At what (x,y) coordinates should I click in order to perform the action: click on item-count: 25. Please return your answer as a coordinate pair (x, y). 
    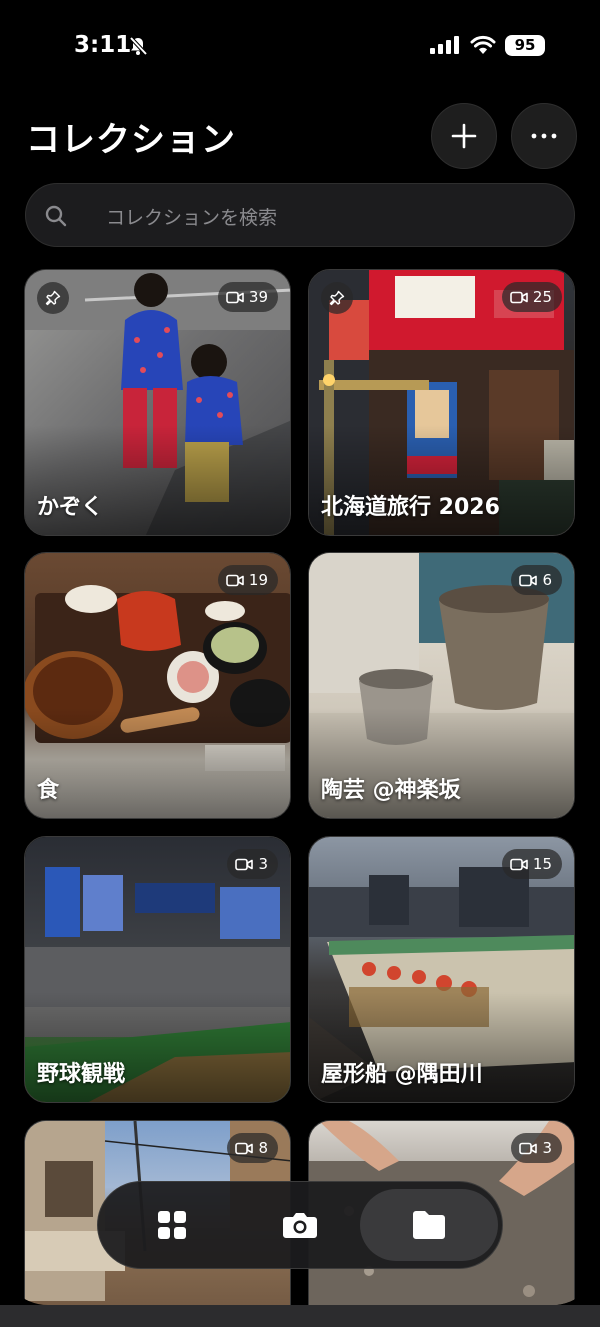
    Looking at the image, I should click on (542, 297).